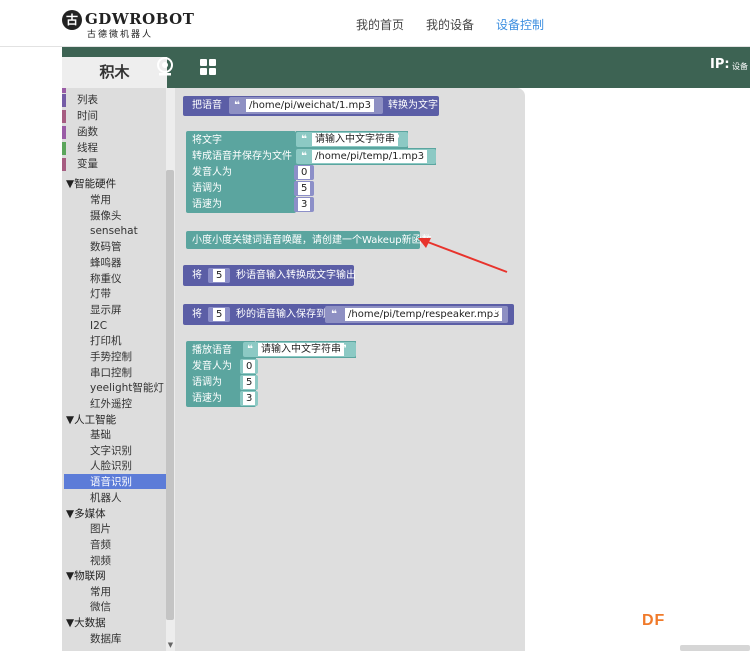  Describe the element at coordinates (87, 148) in the screenshot. I see `category-threads: 线程` at that location.